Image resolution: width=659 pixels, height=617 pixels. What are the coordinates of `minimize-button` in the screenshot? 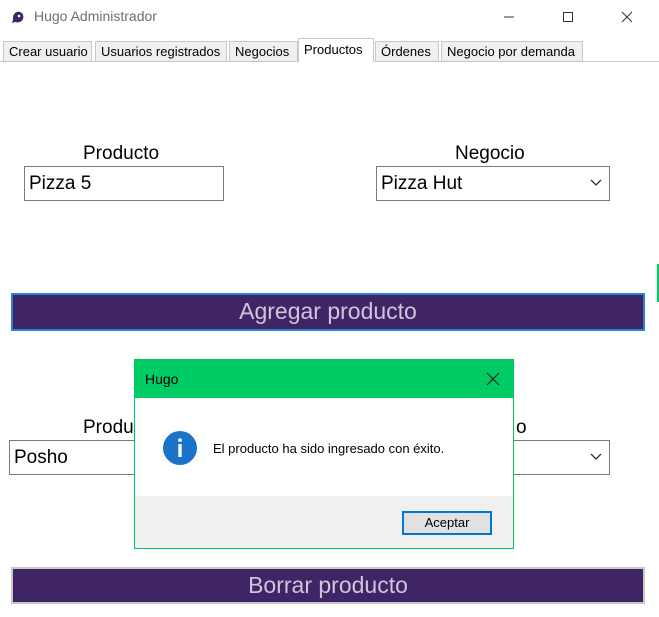 It's located at (509, 17).